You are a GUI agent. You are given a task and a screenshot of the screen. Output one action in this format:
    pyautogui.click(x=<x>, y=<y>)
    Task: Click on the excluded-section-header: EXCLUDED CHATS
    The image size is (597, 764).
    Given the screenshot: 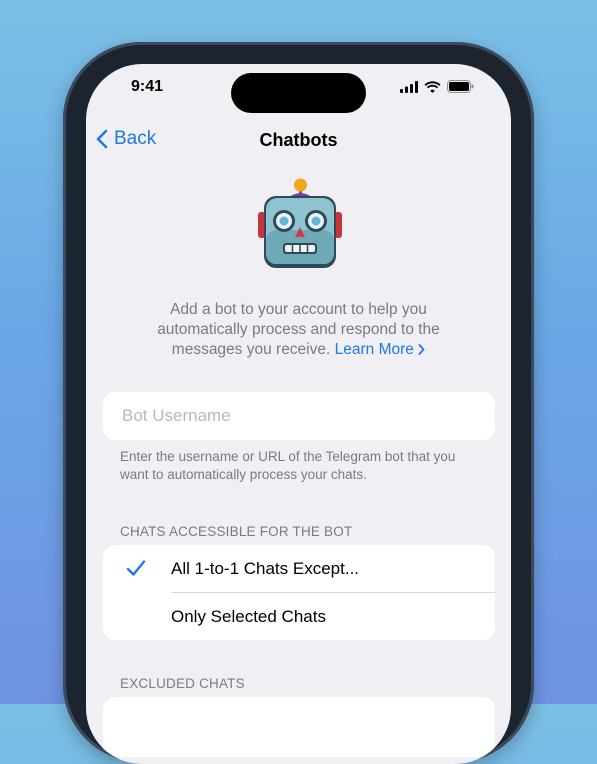 What is the action you would take?
    pyautogui.click(x=182, y=683)
    